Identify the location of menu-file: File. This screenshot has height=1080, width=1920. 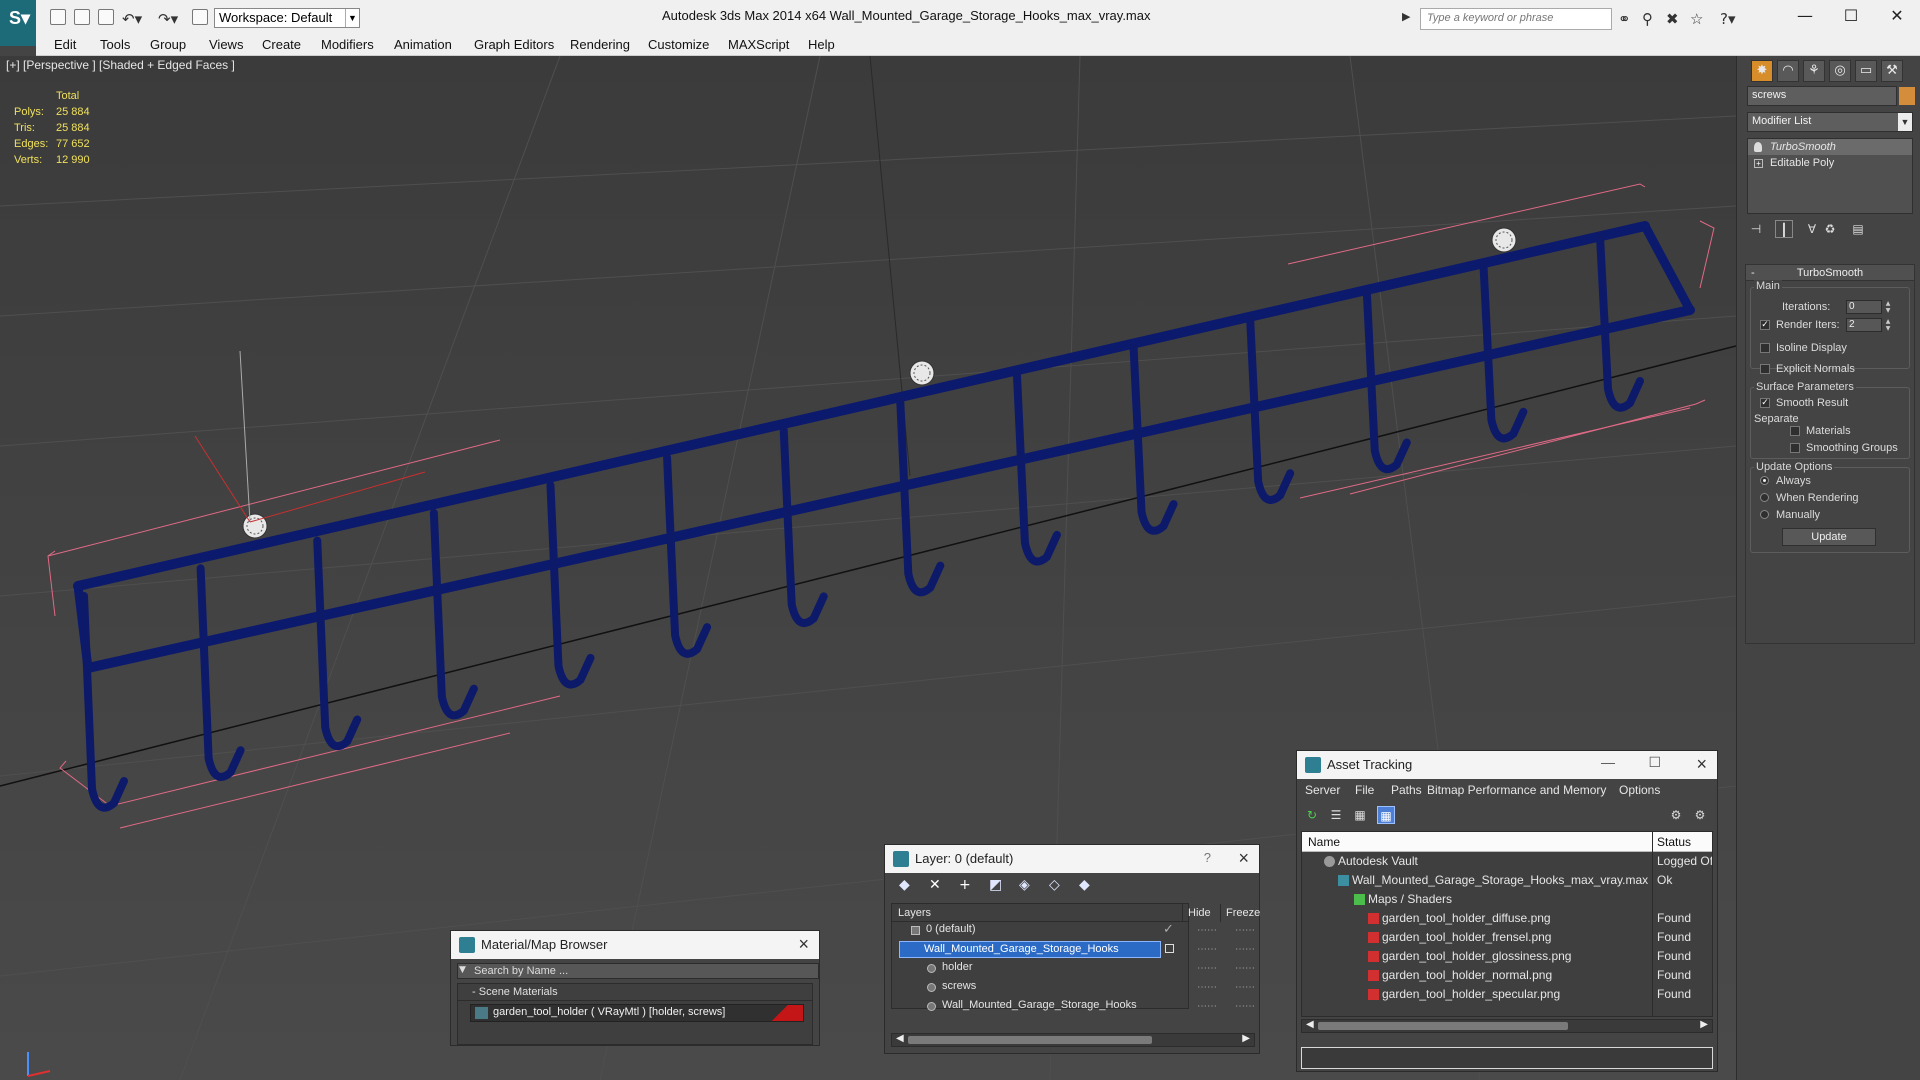
(1364, 790).